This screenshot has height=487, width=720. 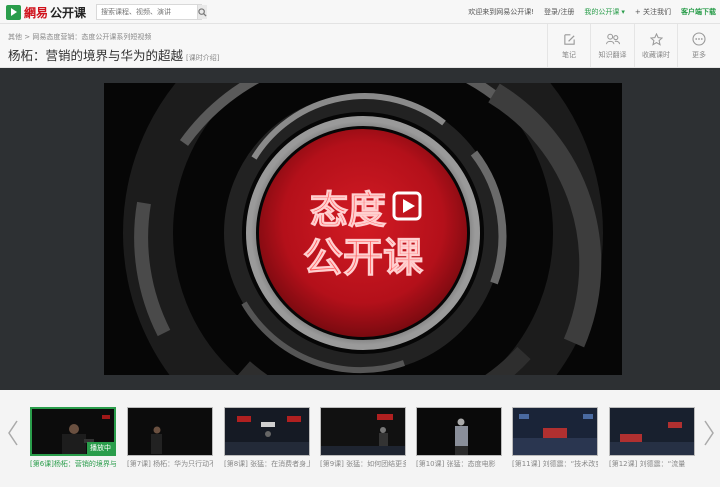 What do you see at coordinates (100, 448) in the screenshot?
I see `now-playing-badge: 播放中` at bounding box center [100, 448].